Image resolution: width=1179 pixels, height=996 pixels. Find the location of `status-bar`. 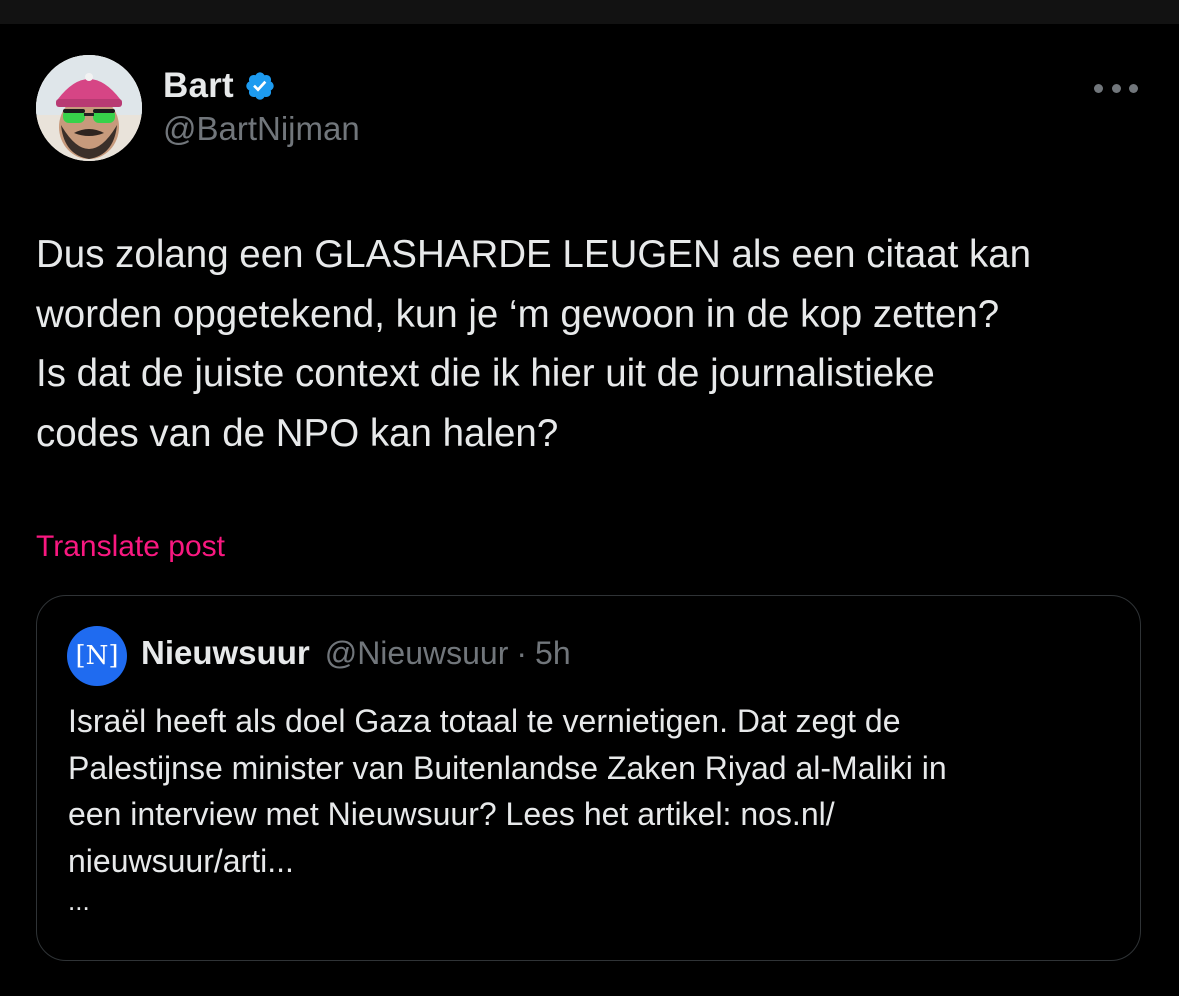

status-bar is located at coordinates (589, 12).